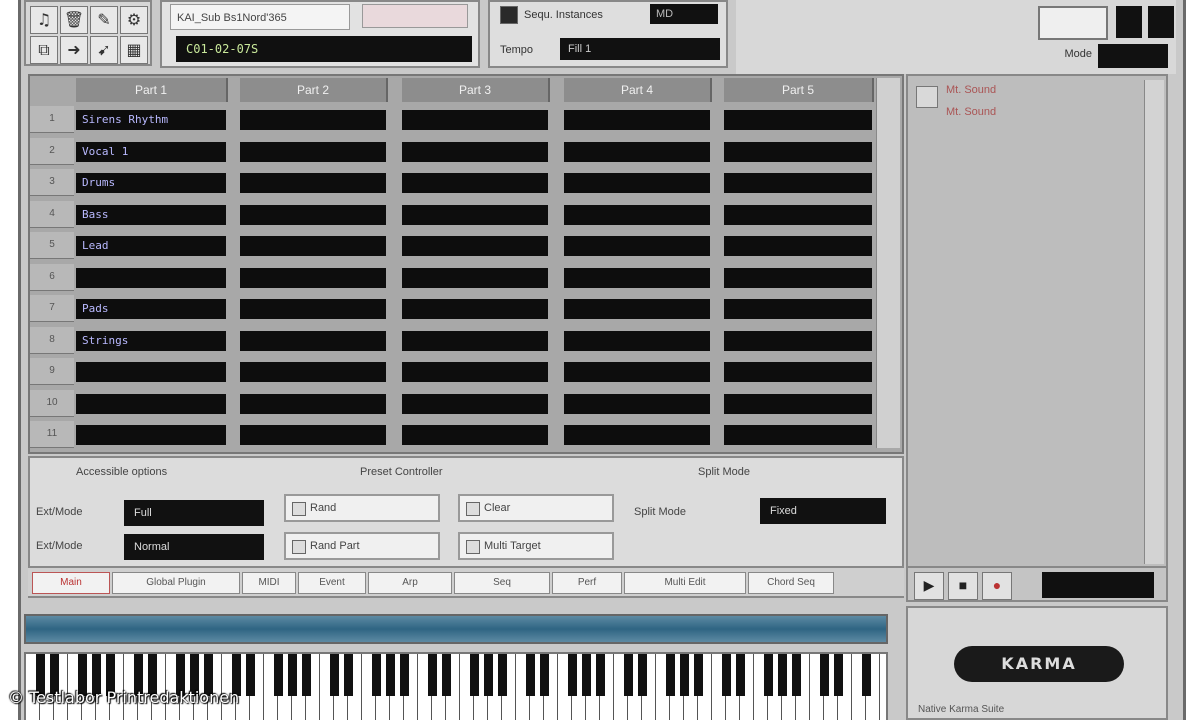 The image size is (1200, 720). Describe the element at coordinates (52, 403) in the screenshot. I see `row-number: 10` at that location.